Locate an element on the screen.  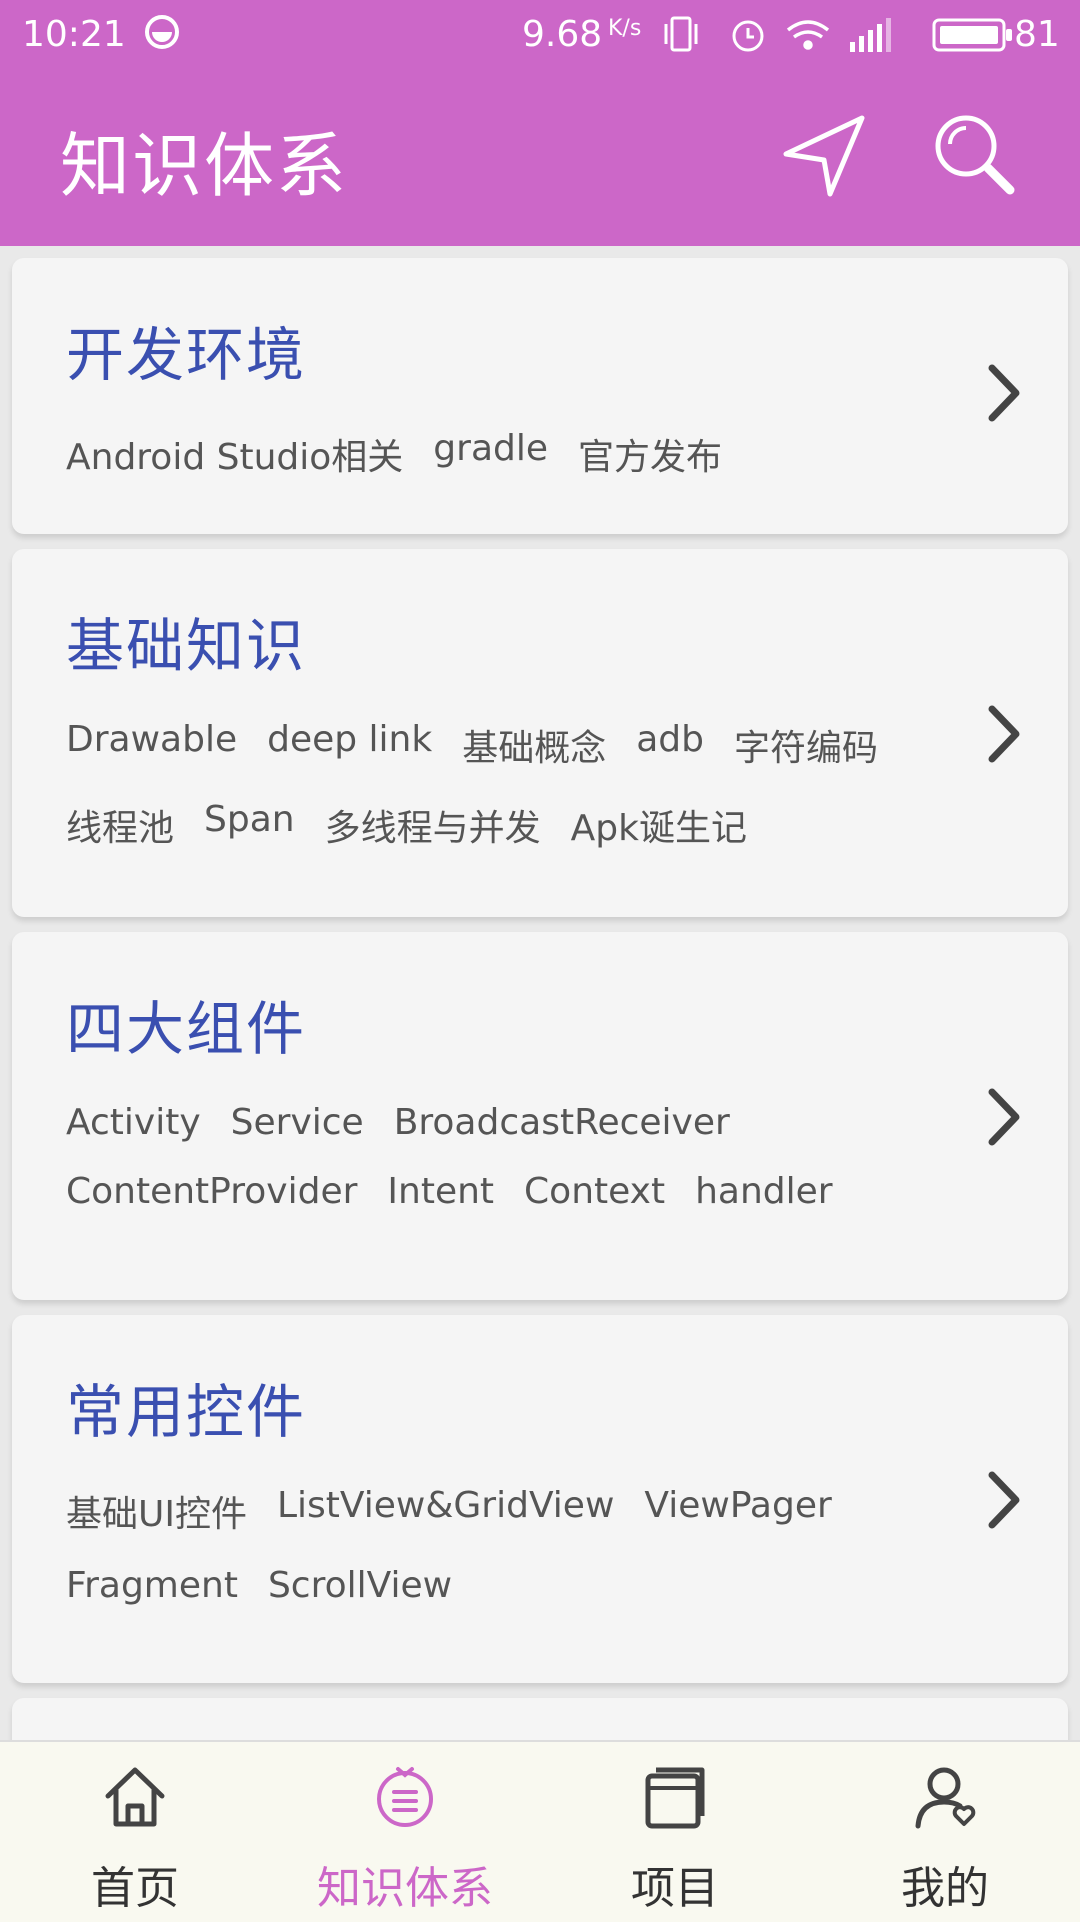
signal-icon is located at coordinates (870, 35).